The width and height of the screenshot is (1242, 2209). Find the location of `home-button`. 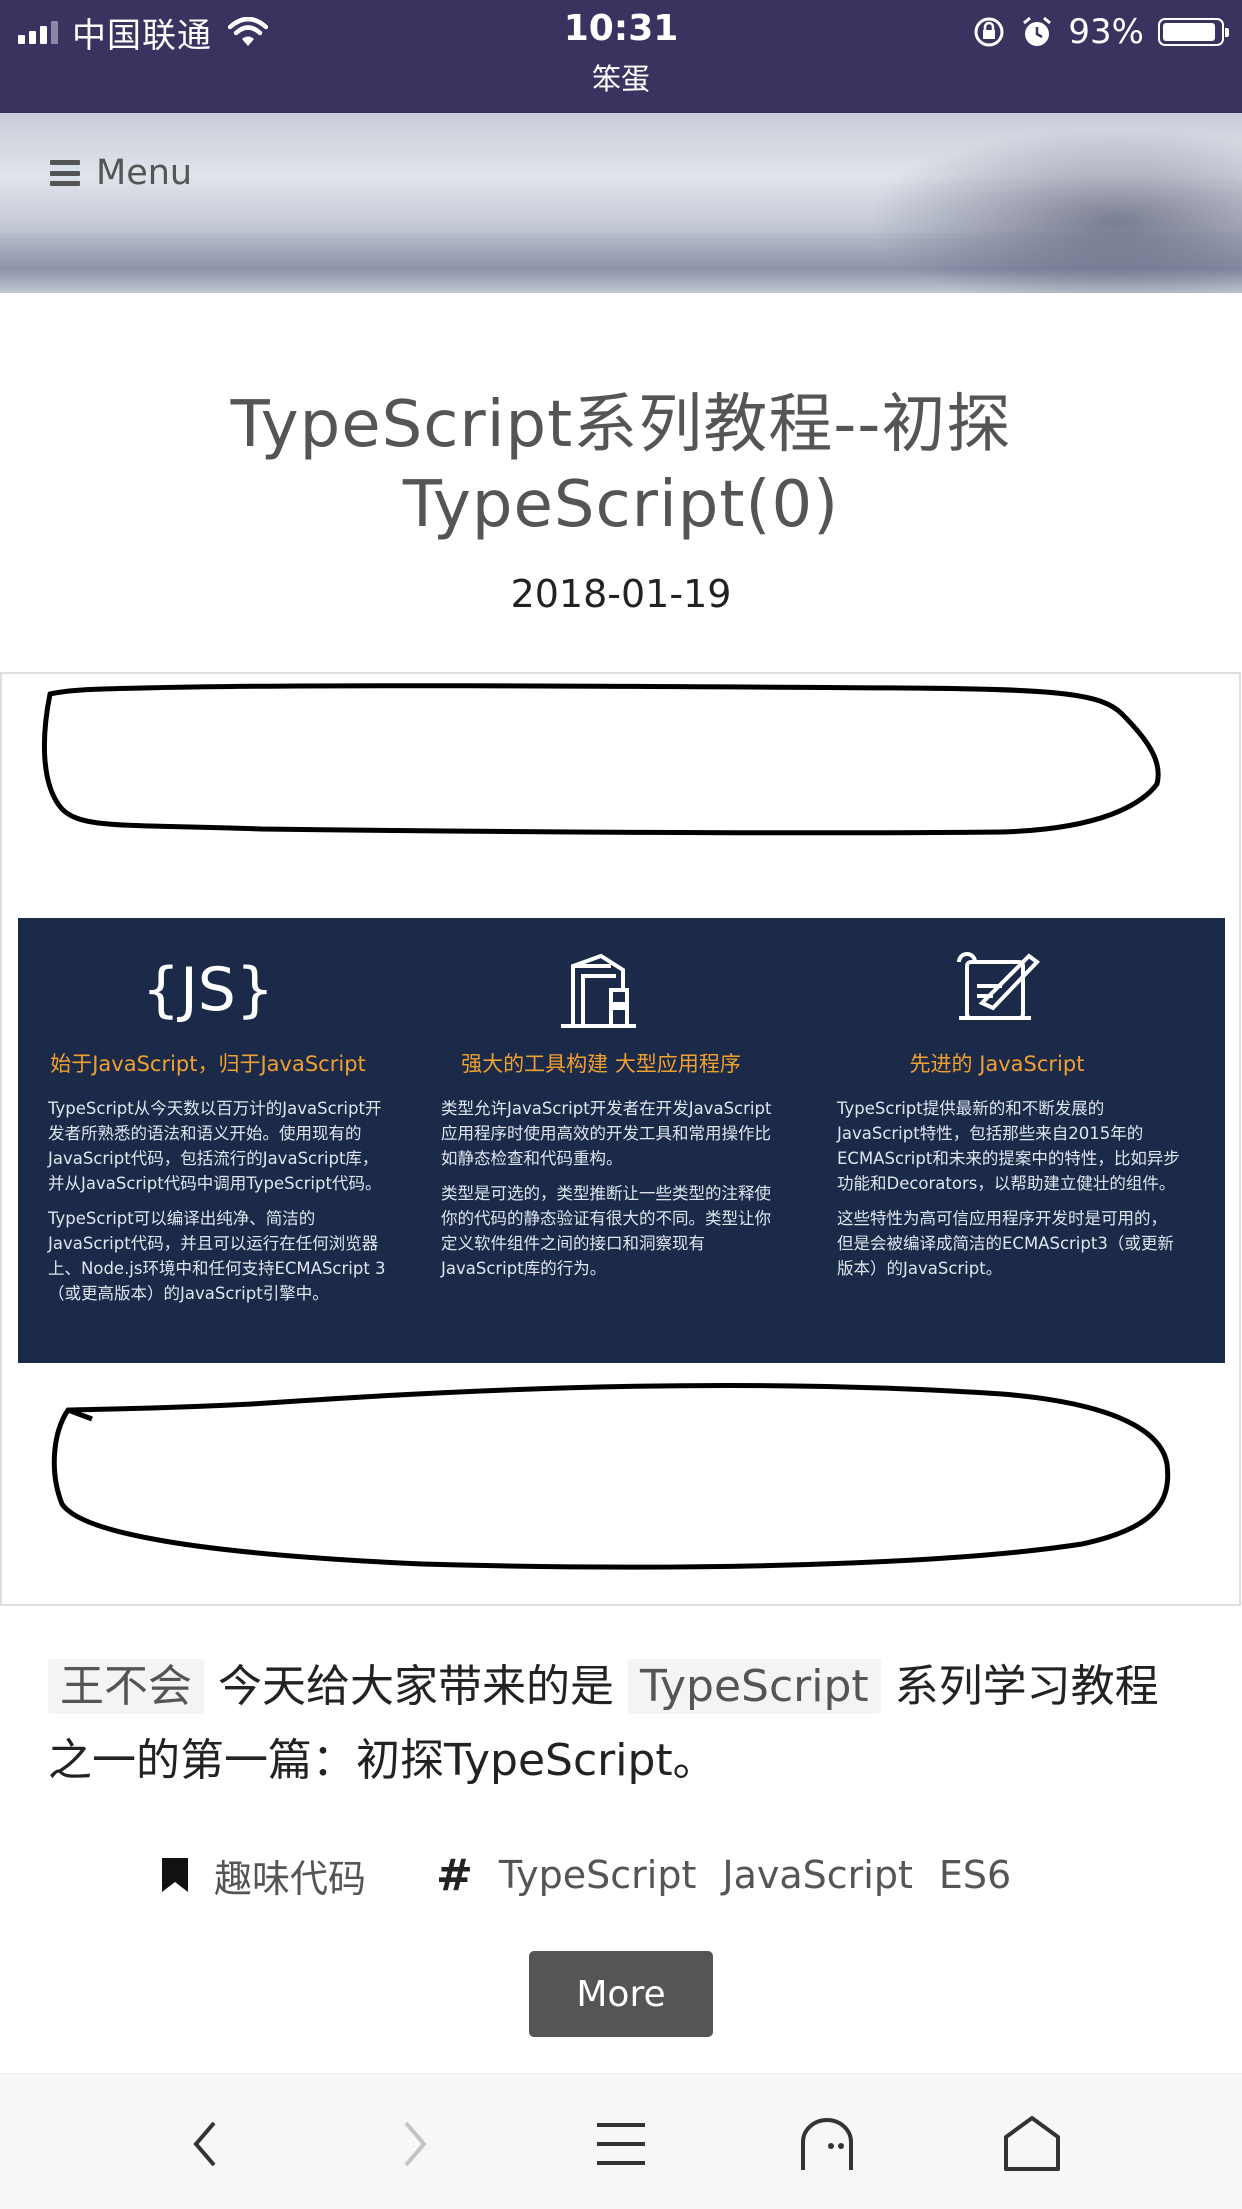

home-button is located at coordinates (1032, 2144).